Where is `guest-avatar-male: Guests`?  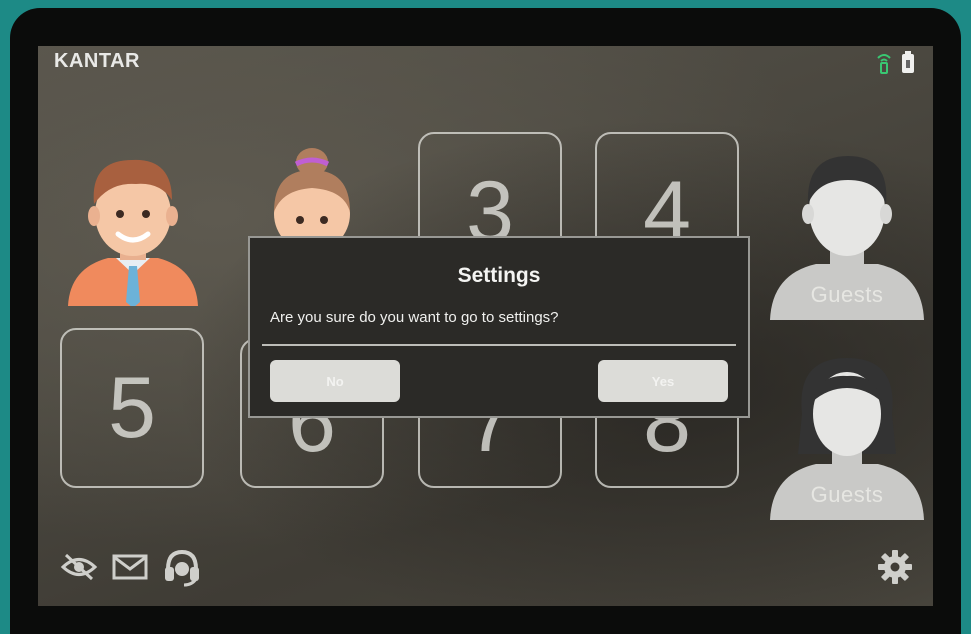 guest-avatar-male: Guests is located at coordinates (847, 232).